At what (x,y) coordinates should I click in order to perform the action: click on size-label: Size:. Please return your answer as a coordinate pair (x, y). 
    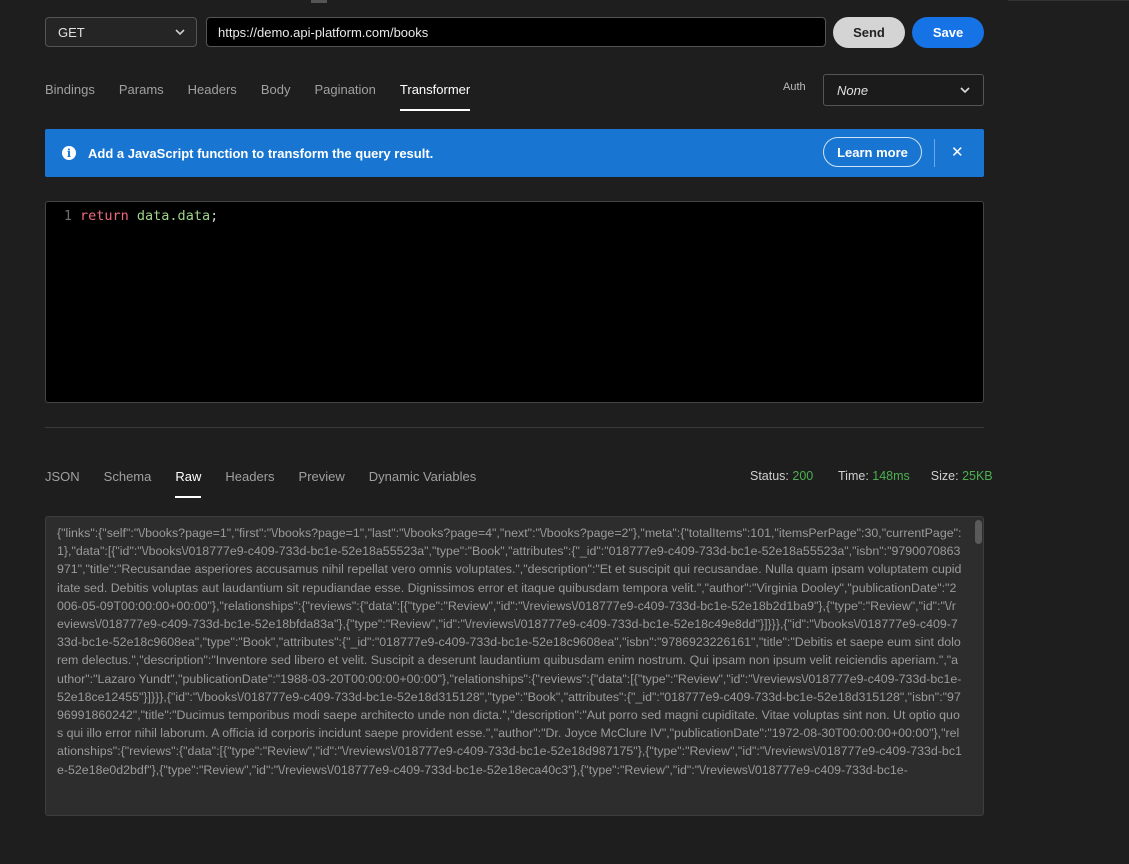
    Looking at the image, I should click on (944, 476).